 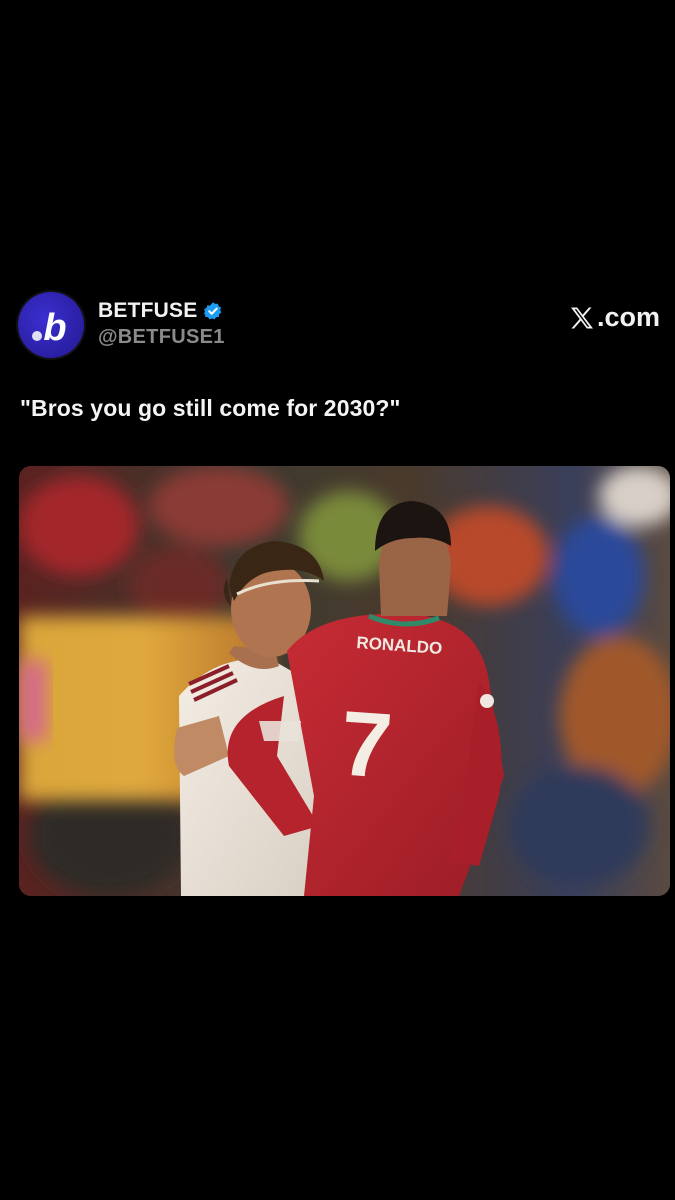 What do you see at coordinates (54, 328) in the screenshot?
I see `avatar-letter: b` at bounding box center [54, 328].